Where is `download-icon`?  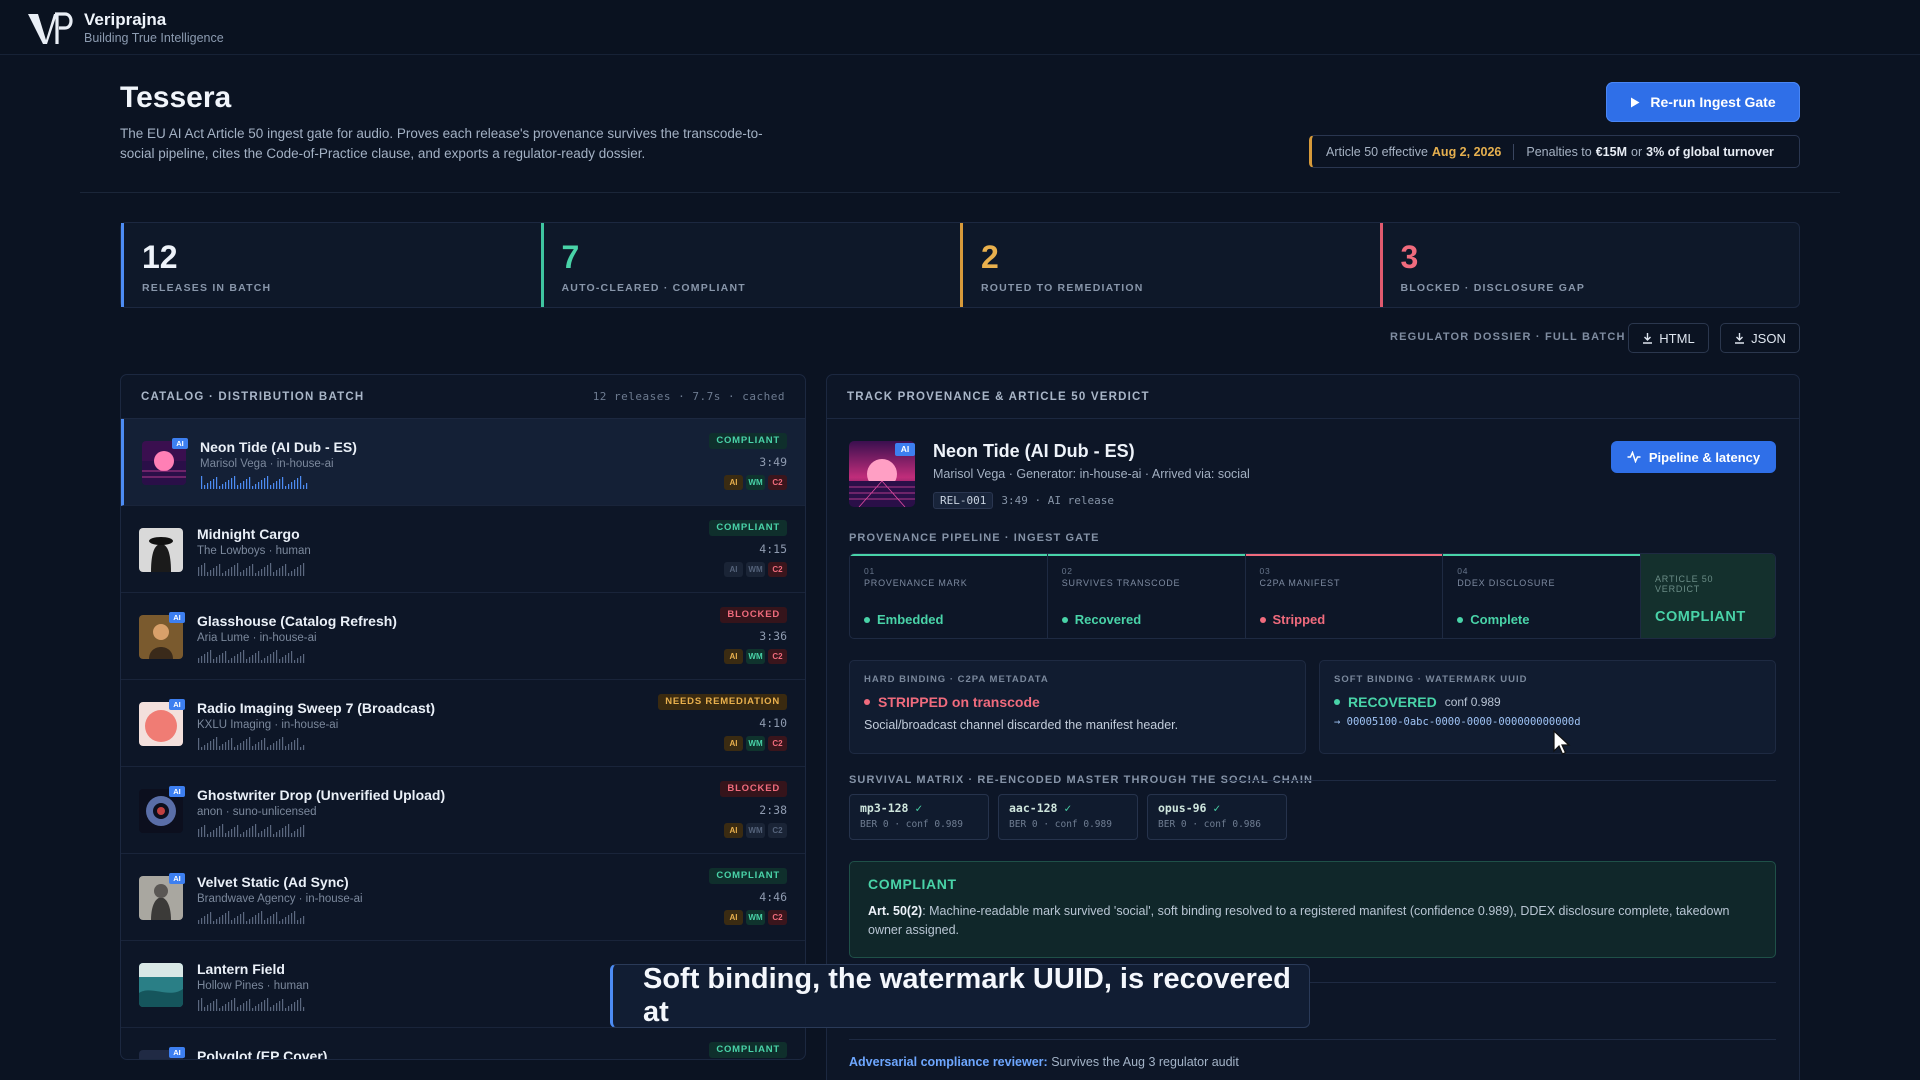 download-icon is located at coordinates (1648, 338).